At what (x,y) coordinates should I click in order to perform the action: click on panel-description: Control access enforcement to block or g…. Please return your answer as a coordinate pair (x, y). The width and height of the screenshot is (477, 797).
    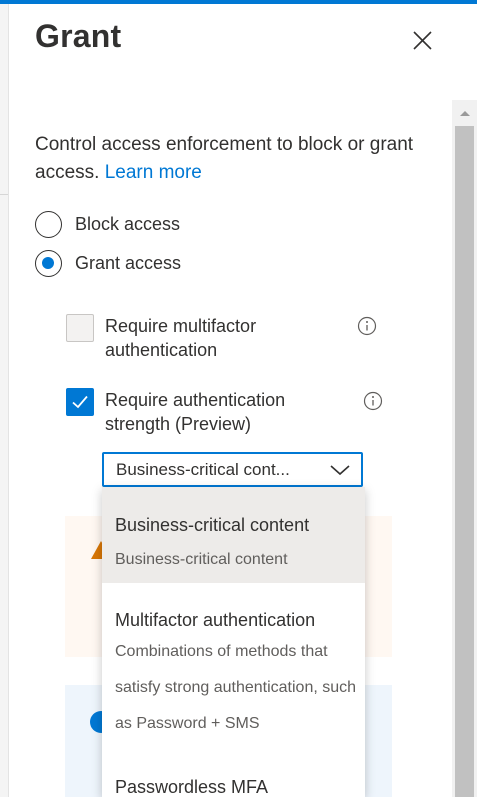
    Looking at the image, I should click on (224, 158).